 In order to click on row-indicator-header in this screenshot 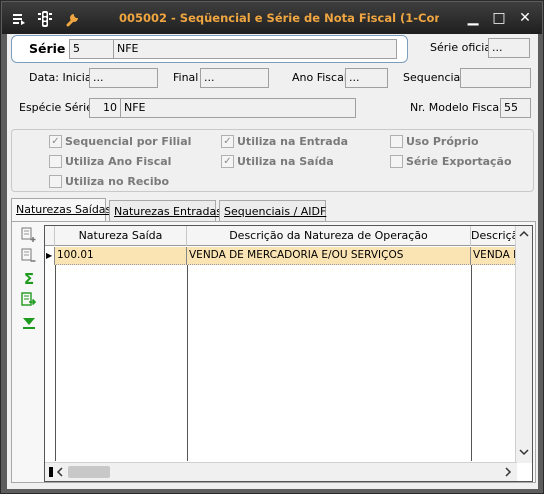, I will do `click(50, 236)`.